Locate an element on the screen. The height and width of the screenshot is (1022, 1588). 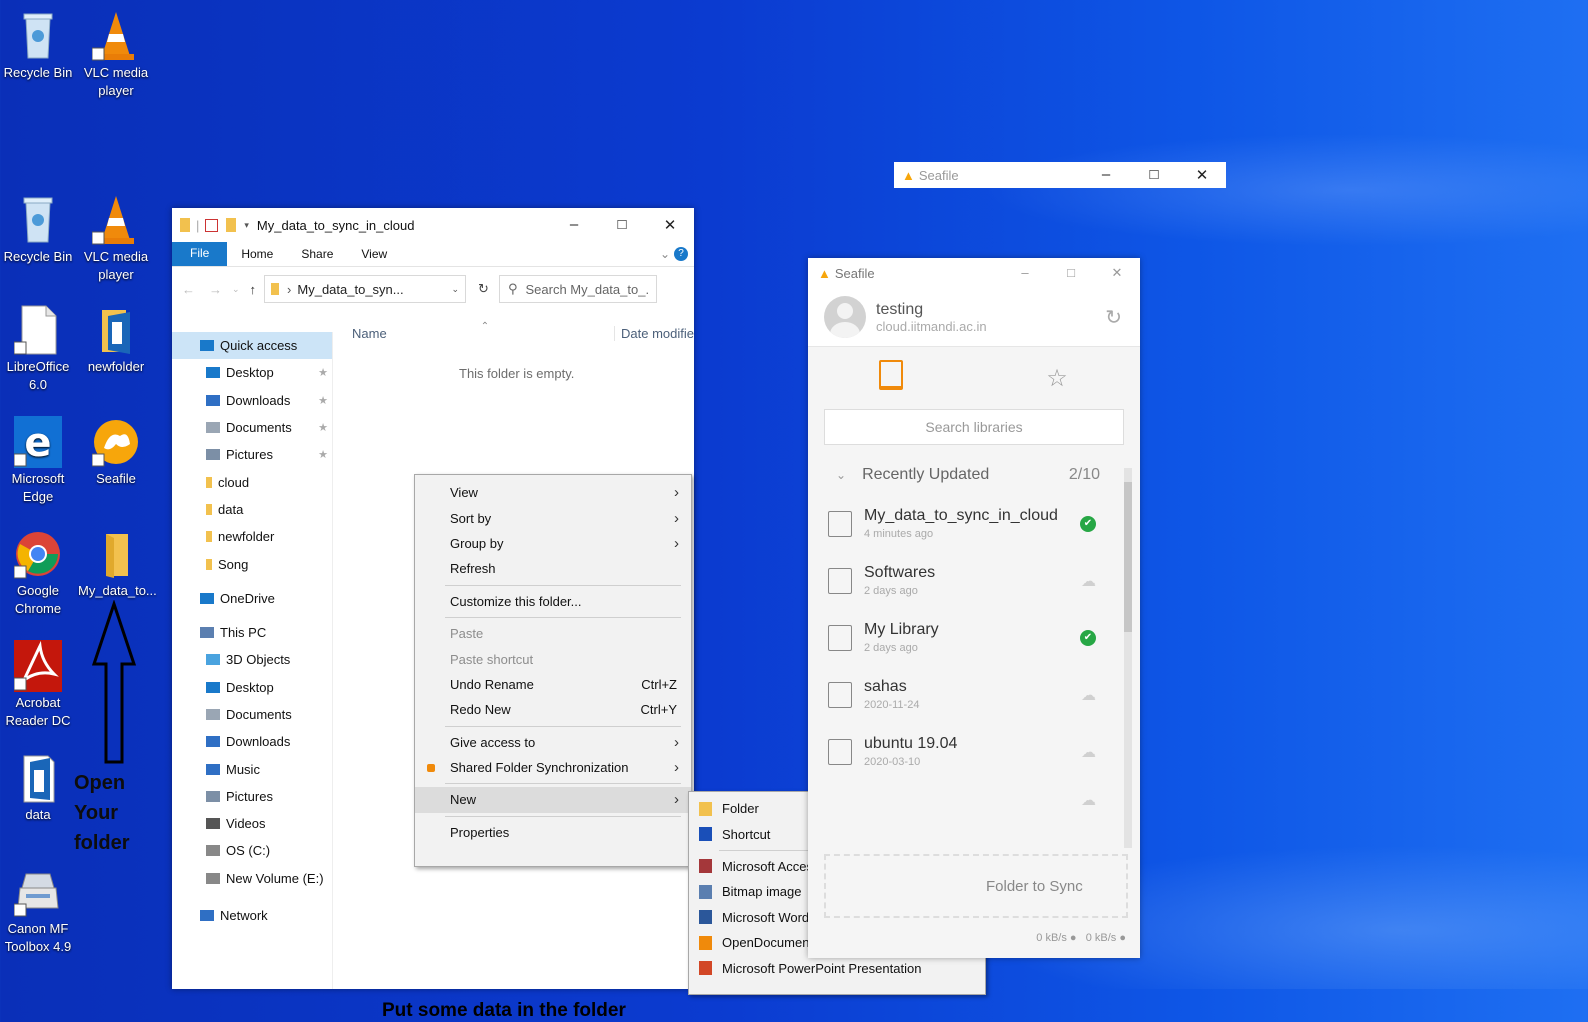
desktop-icon-newfolder: newfolder is located at coordinates (116, 340).